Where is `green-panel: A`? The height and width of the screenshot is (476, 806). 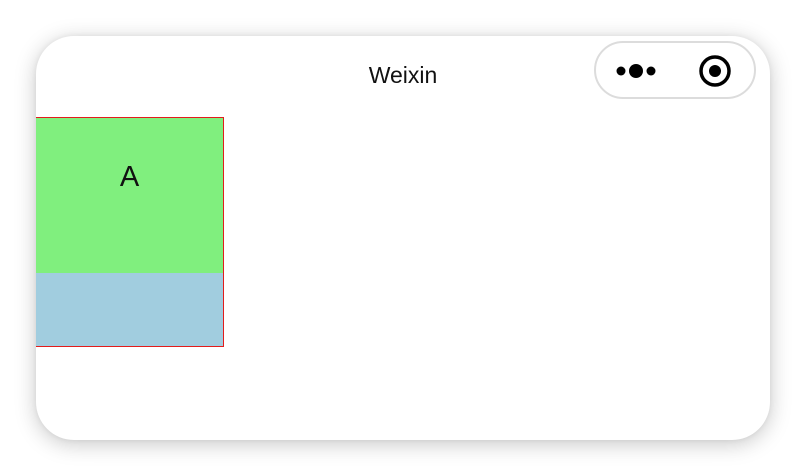
green-panel: A is located at coordinates (129, 195).